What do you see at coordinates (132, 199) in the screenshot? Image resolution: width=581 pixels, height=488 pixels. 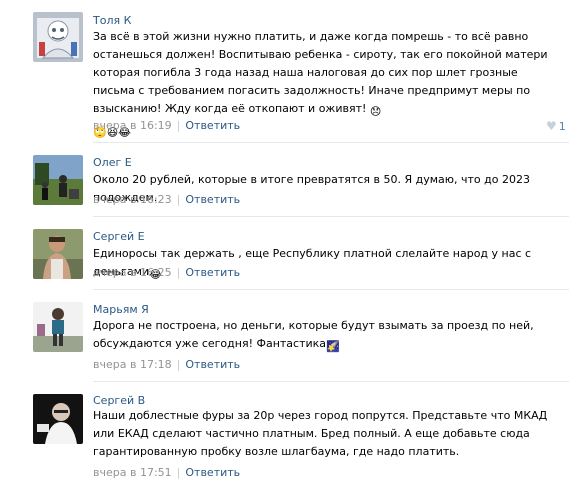 I see `comment-date: вчера в 16:23` at bounding box center [132, 199].